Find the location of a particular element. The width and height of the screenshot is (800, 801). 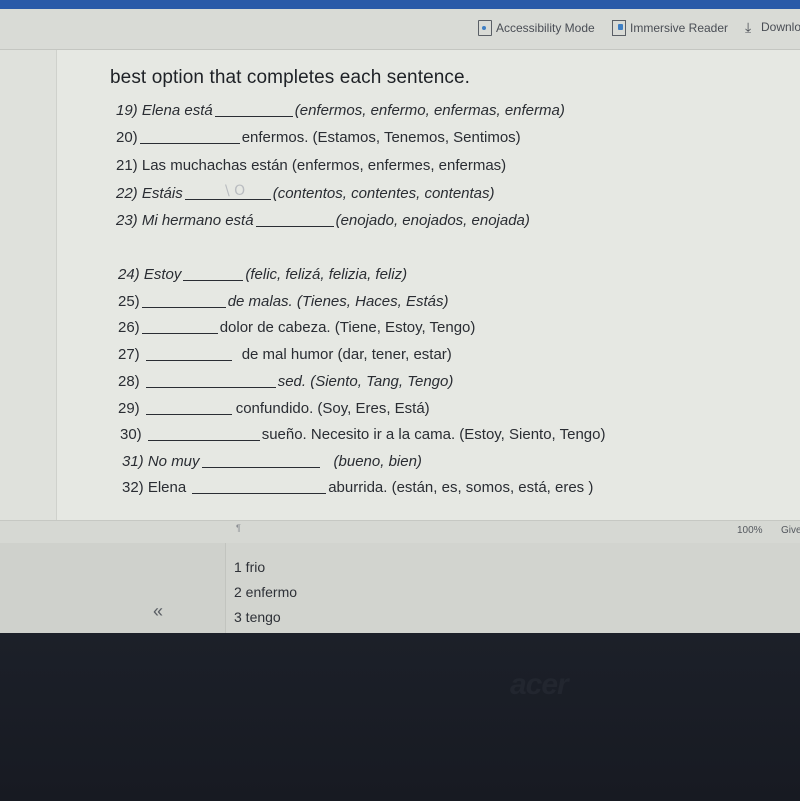

answer-item: 2 enfermo is located at coordinates (266, 592).